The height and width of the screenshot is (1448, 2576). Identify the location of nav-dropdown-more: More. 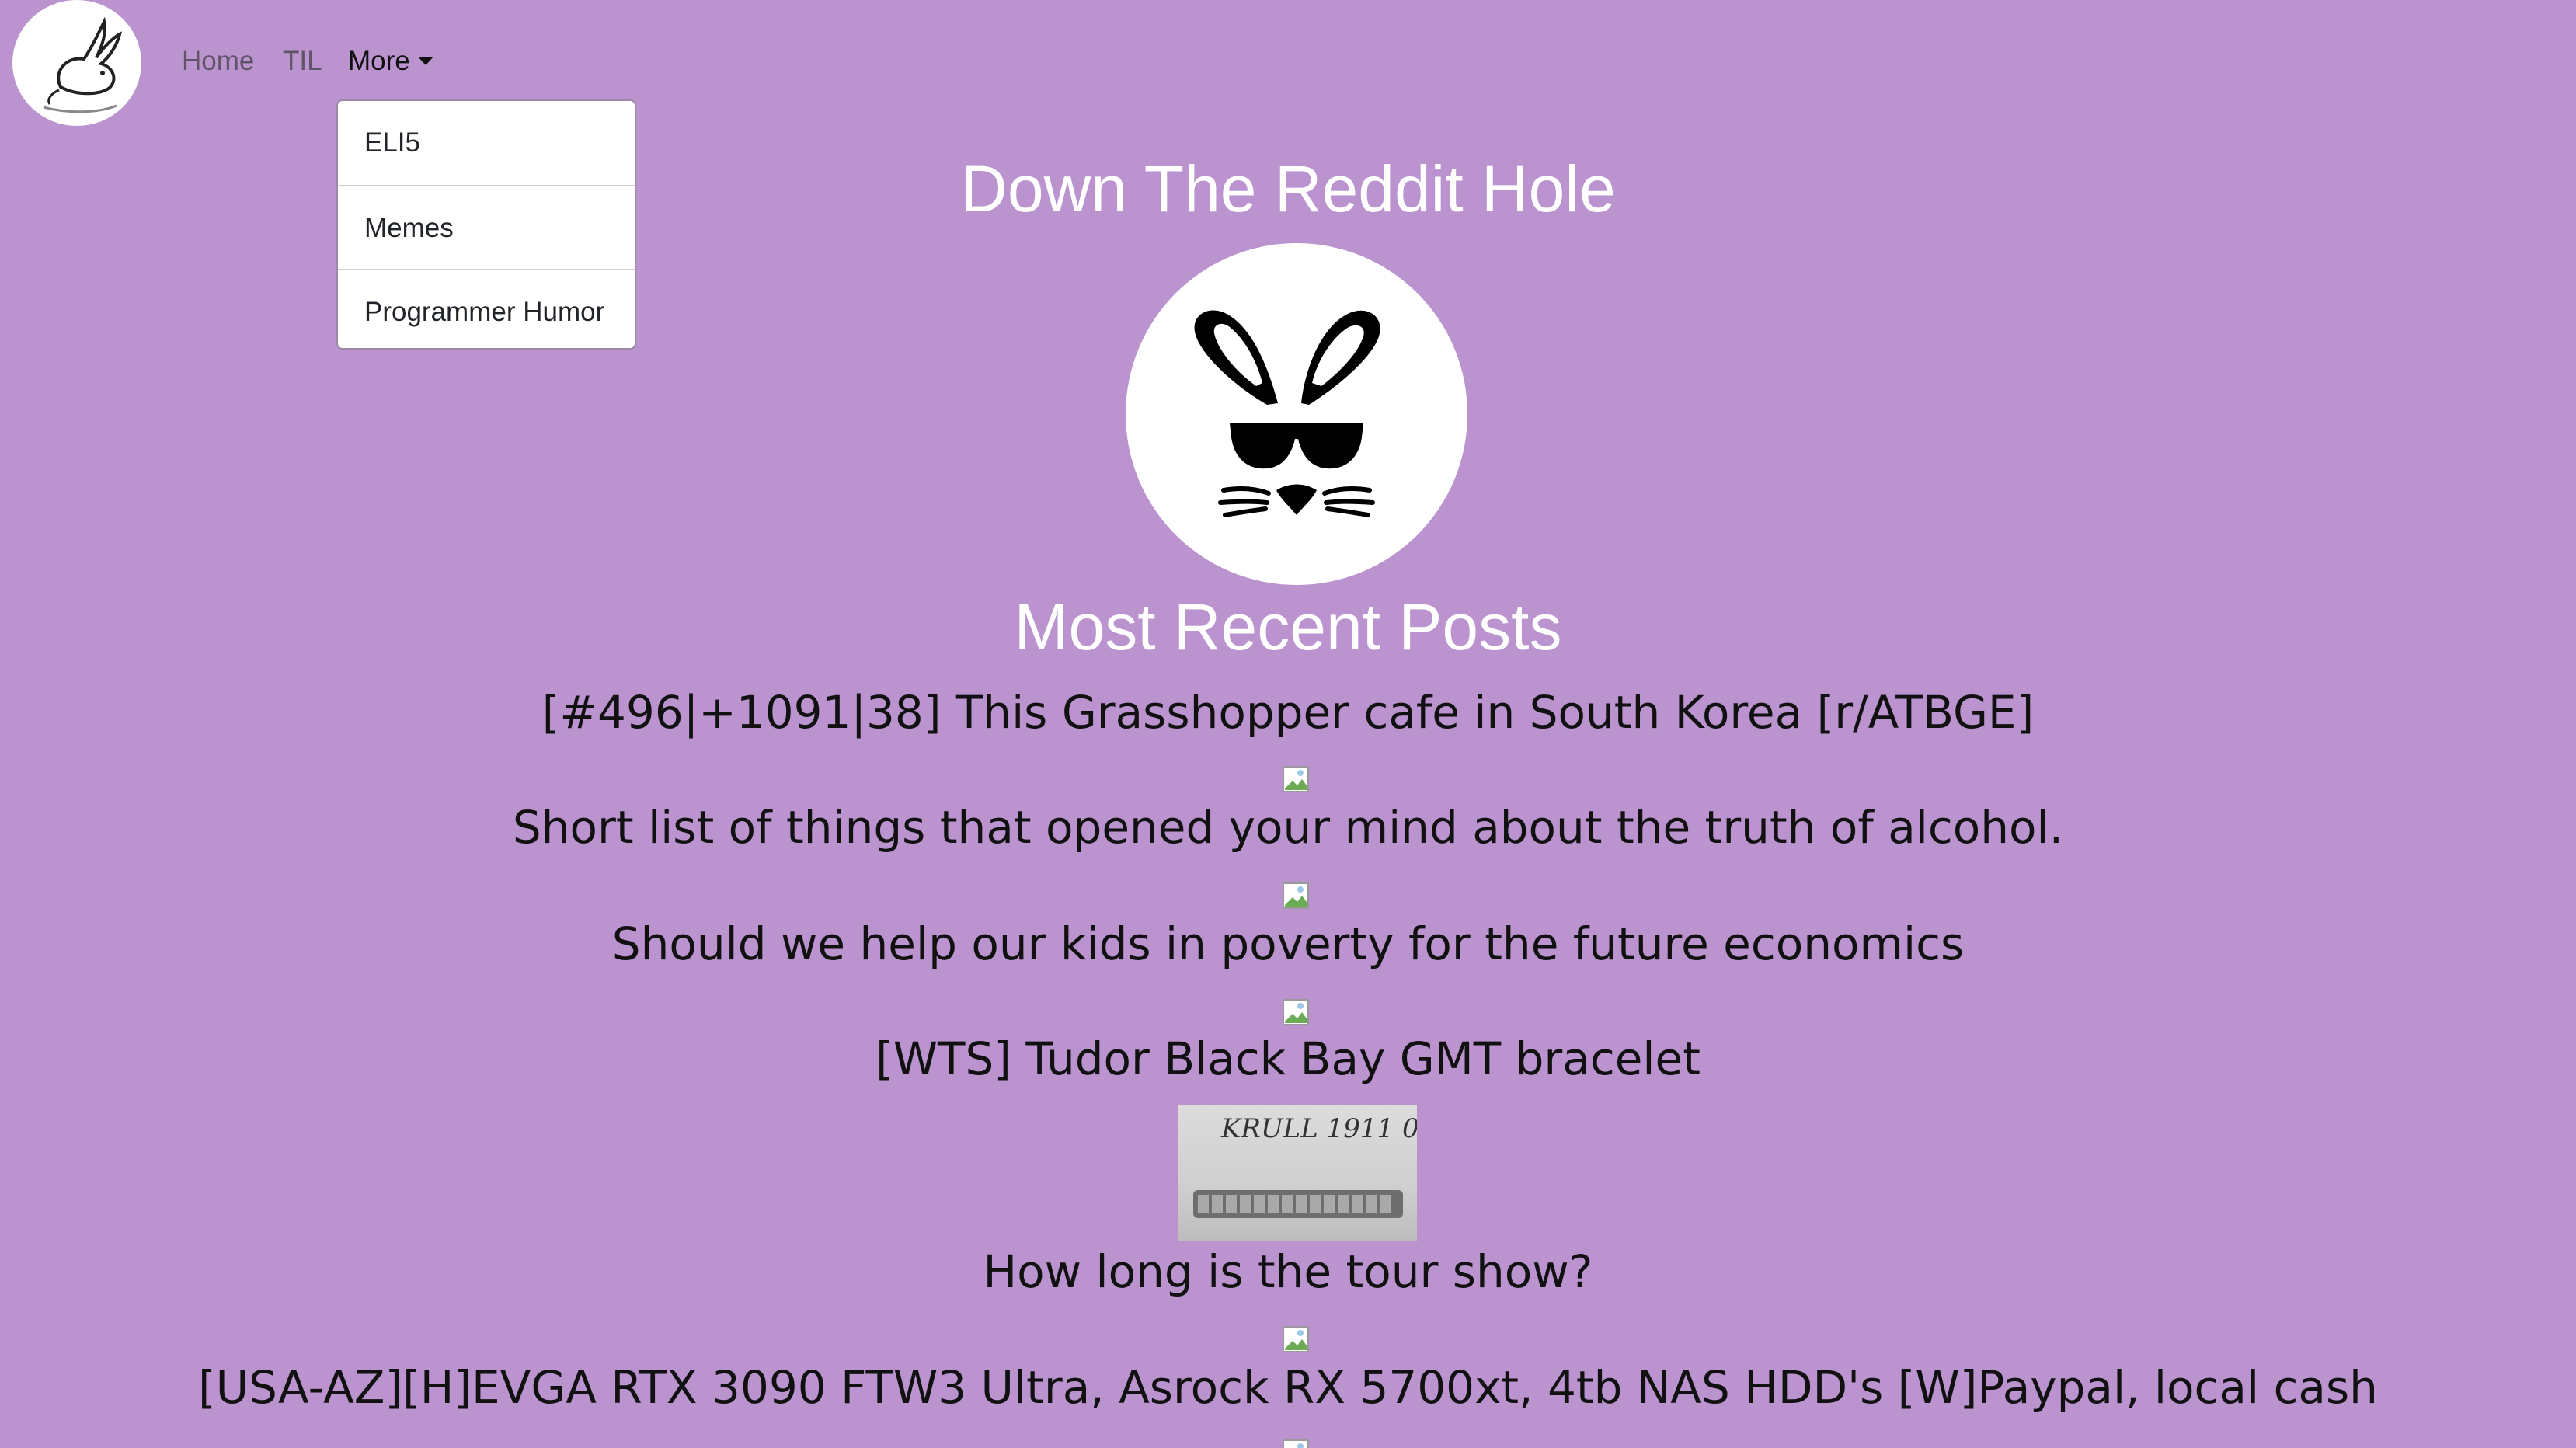
(391, 61).